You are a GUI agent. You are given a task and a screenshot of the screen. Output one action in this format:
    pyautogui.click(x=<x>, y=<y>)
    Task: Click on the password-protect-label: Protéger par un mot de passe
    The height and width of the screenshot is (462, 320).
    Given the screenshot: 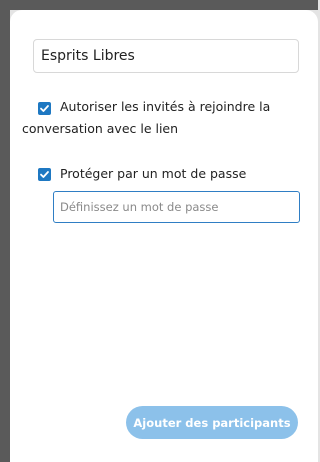 What is the action you would take?
    pyautogui.click(x=153, y=173)
    